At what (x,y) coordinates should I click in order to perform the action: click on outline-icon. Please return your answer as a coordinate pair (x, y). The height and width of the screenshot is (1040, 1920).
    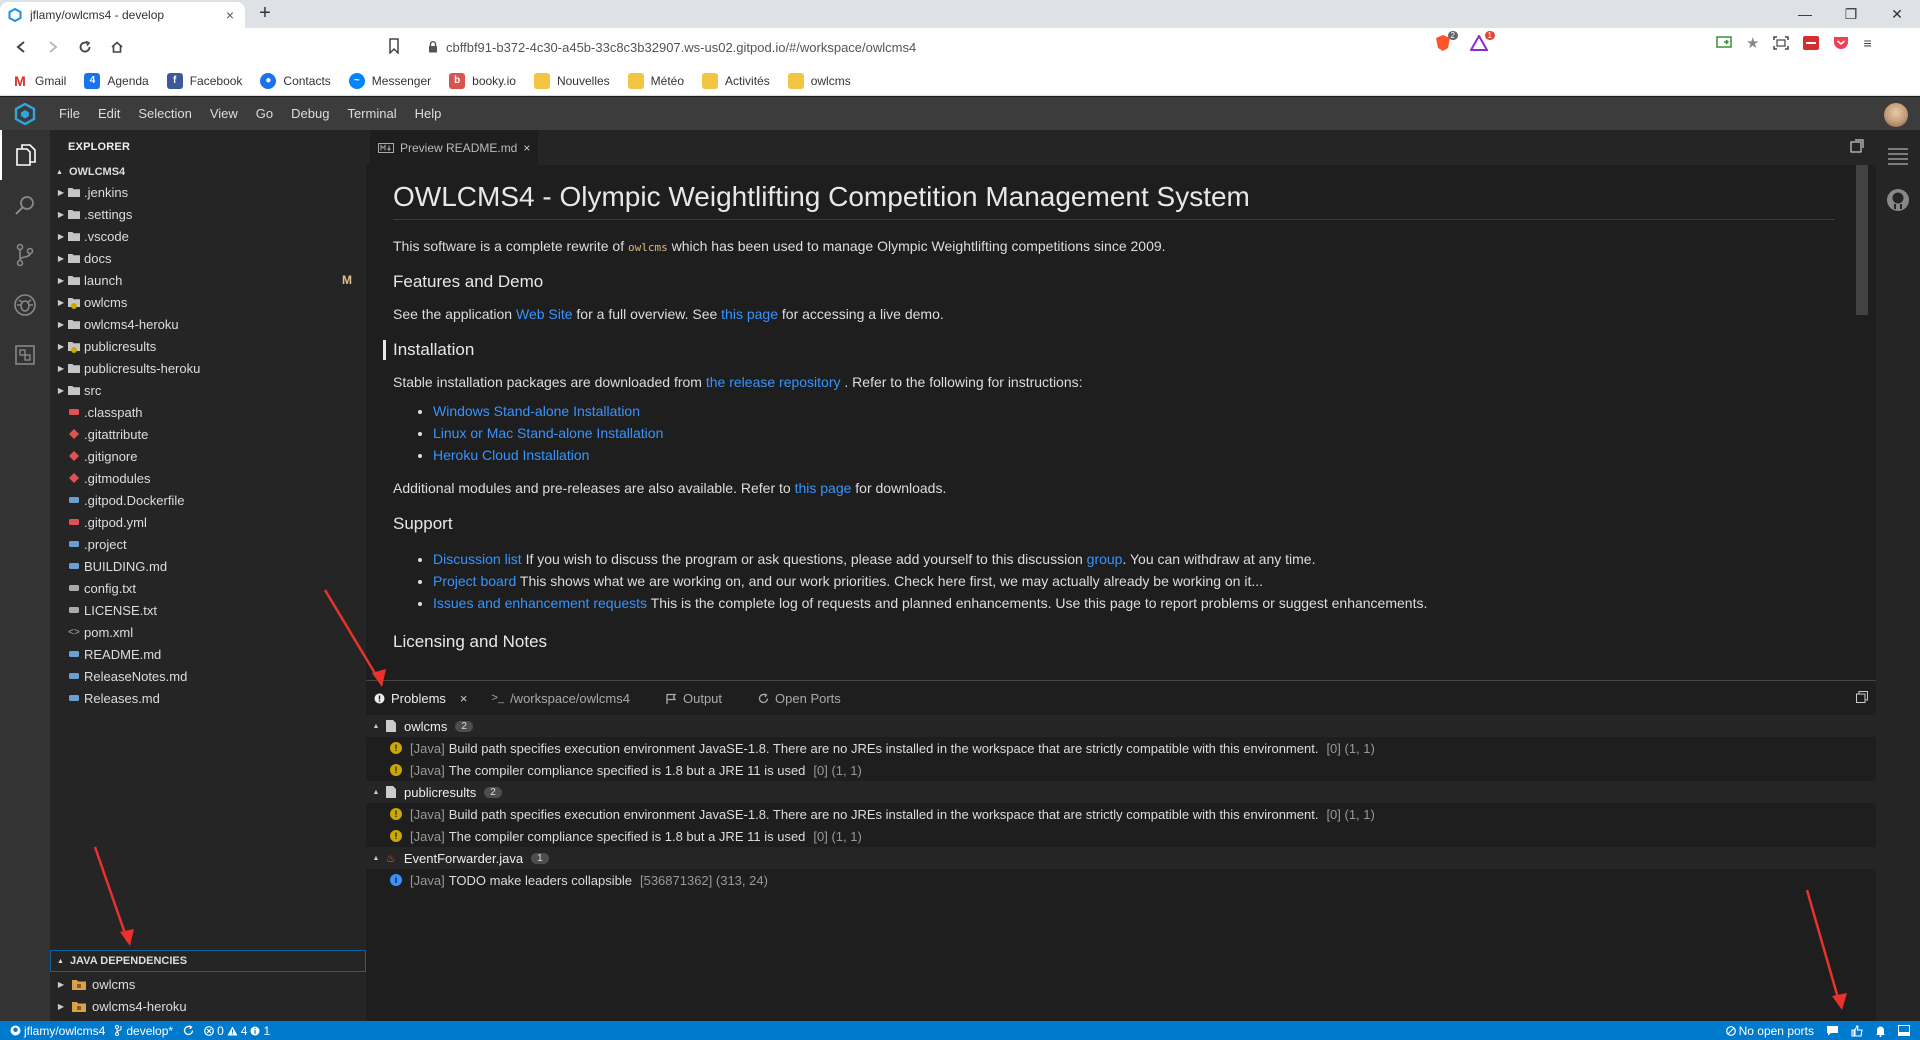
    Looking at the image, I should click on (1898, 156).